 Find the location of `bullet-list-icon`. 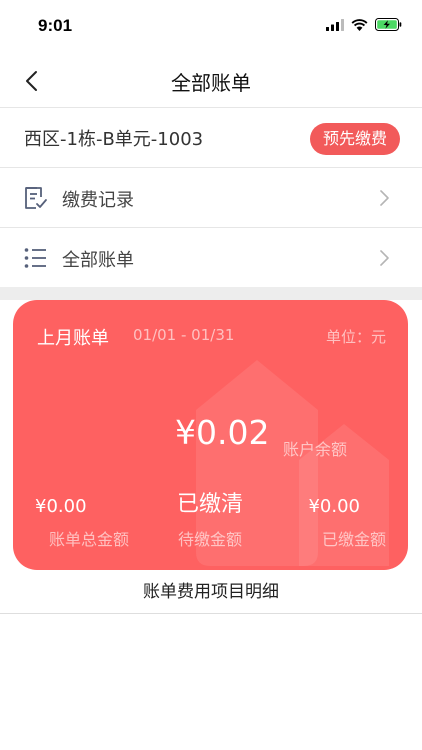

bullet-list-icon is located at coordinates (35, 258).